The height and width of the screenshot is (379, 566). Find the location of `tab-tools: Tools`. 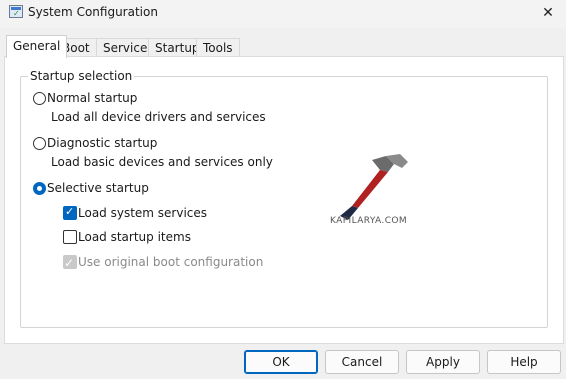

tab-tools: Tools is located at coordinates (218, 47).